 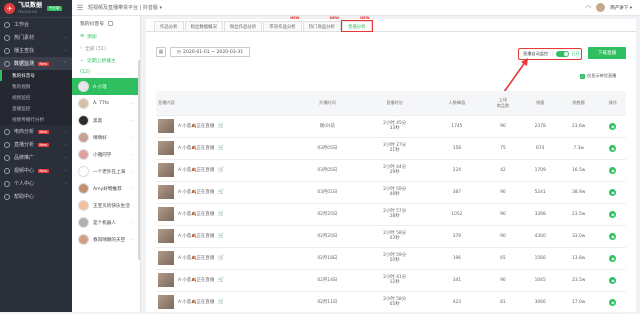 What do you see at coordinates (169, 26) in the screenshot?
I see `tab-0: 作品分析` at bounding box center [169, 26].